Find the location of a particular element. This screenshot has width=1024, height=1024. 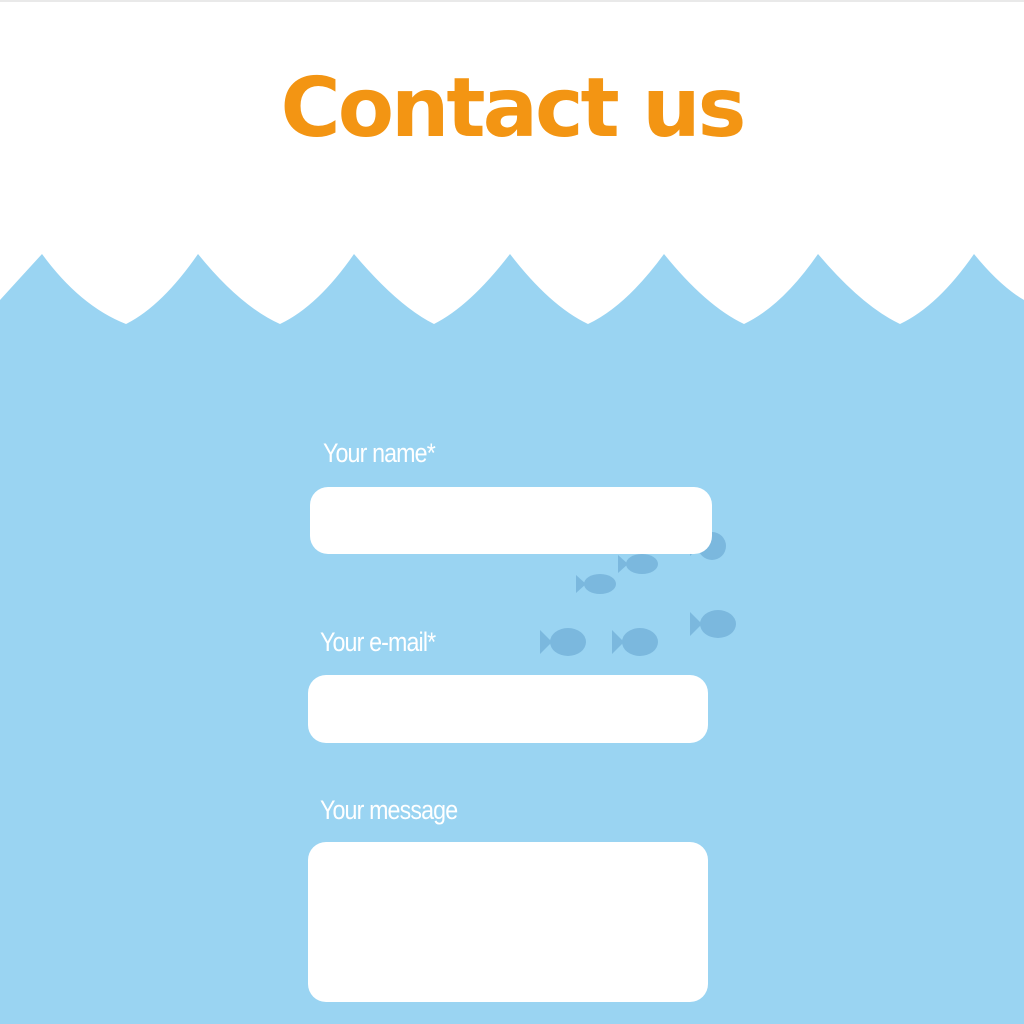

email-label: Your e-mail* is located at coordinates (378, 642).